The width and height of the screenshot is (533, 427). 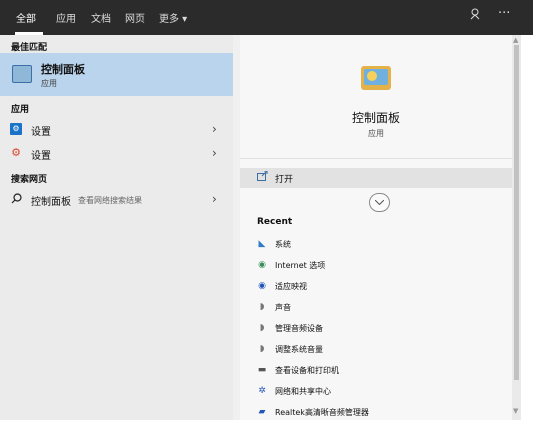 I want to click on control-panel-large-icon, so click(x=376, y=78).